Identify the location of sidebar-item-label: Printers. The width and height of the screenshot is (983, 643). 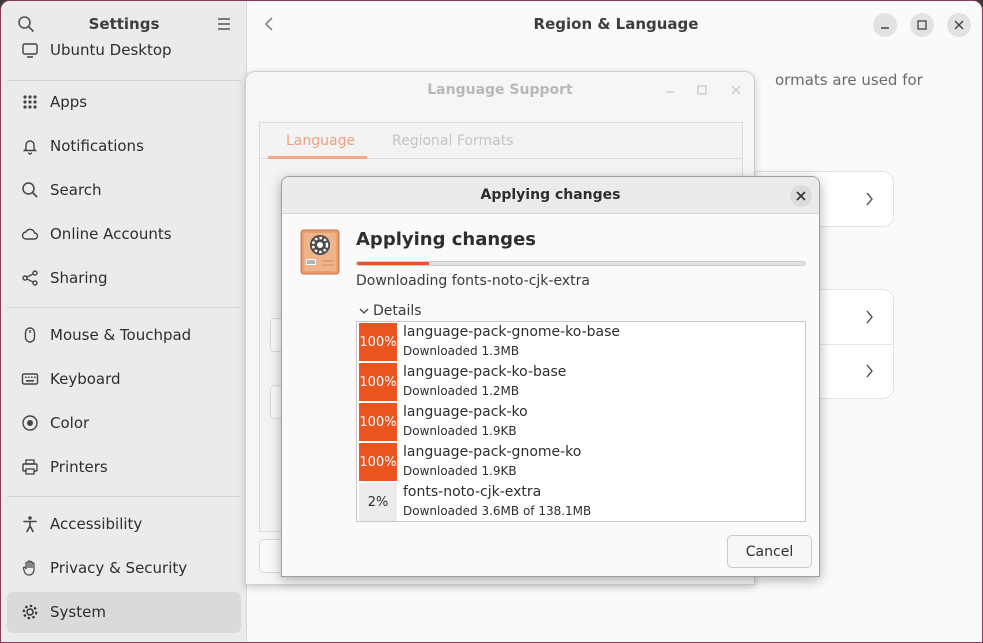
(79, 467).